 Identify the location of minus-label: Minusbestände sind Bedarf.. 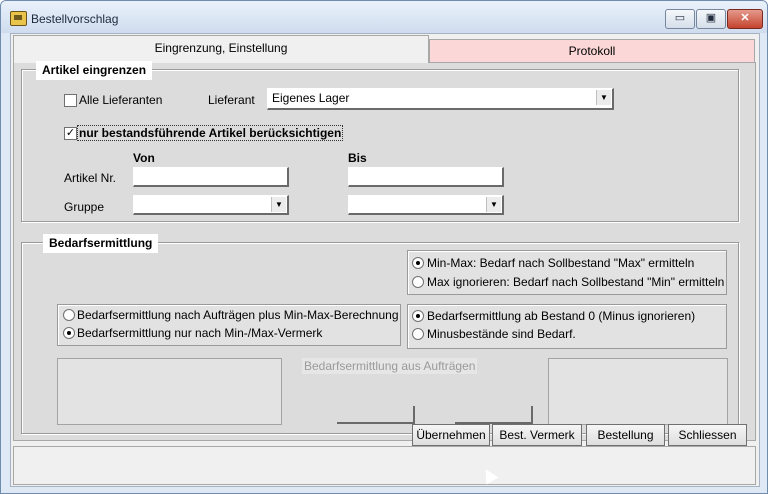
(501, 334).